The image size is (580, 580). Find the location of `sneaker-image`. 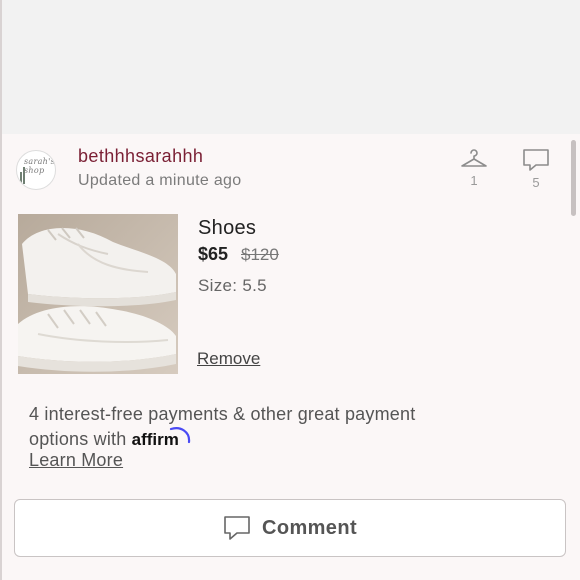

sneaker-image is located at coordinates (98, 294).